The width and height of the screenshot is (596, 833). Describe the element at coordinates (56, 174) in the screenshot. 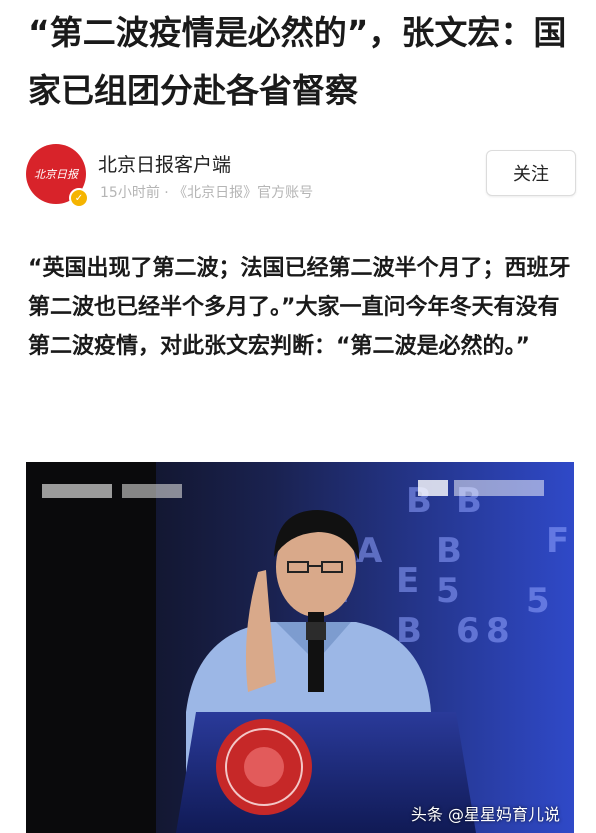

I see `avatar-logo-text: 北京日报` at that location.